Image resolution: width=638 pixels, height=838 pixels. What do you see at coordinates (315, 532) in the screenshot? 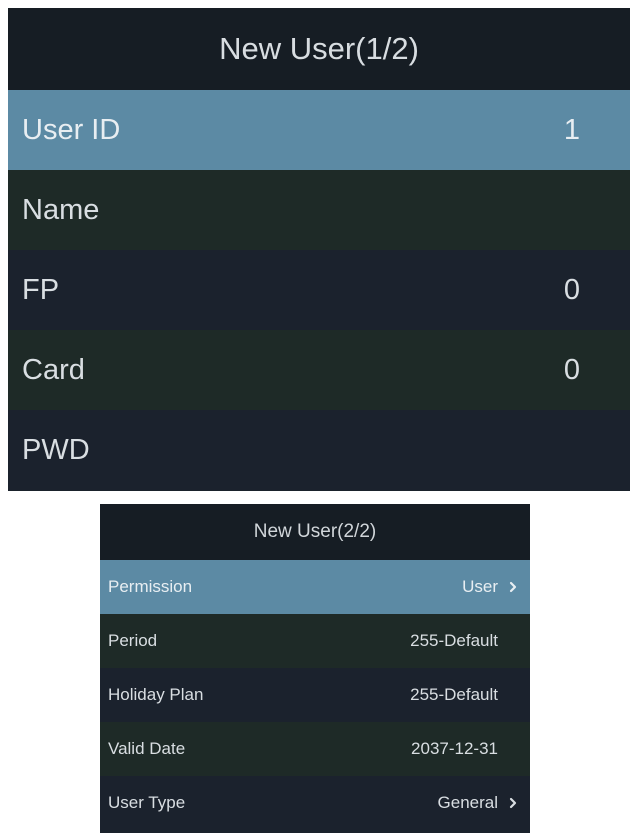
I see `screen-title: New User(2/2)` at bounding box center [315, 532].